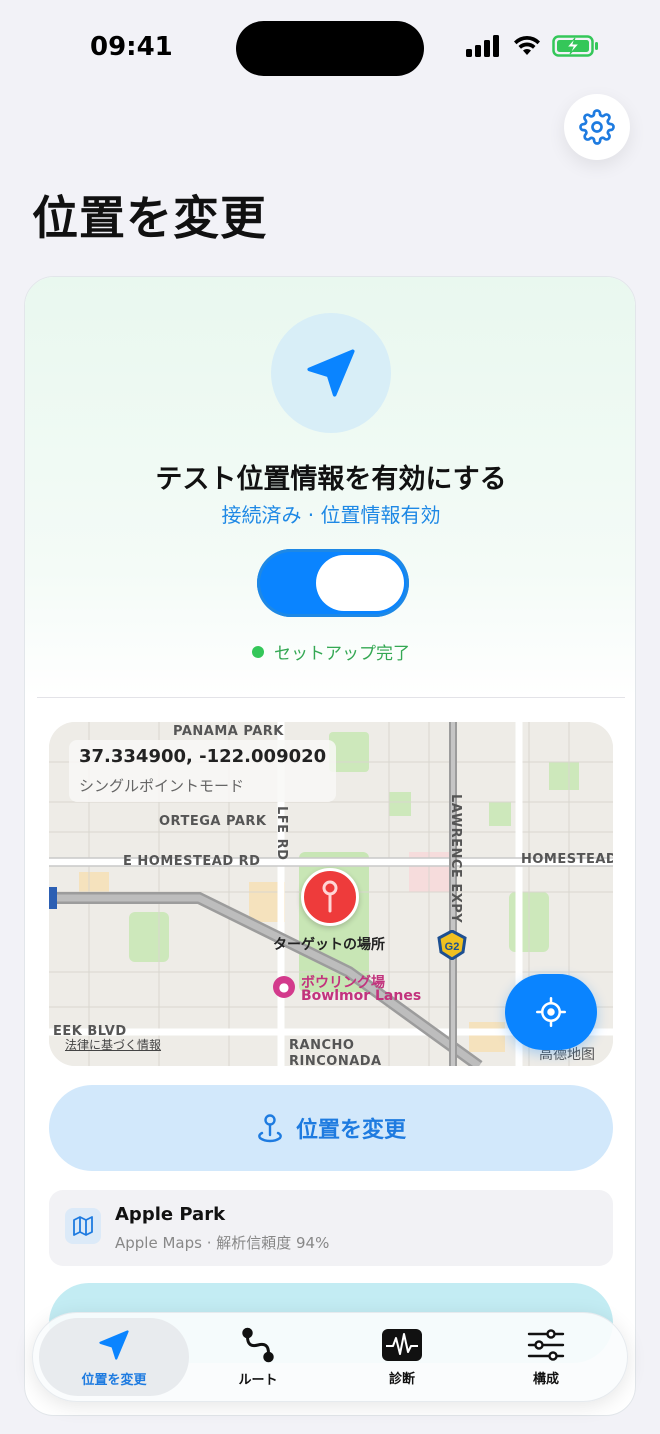 This screenshot has width=660, height=1434. I want to click on settings-button, so click(597, 127).